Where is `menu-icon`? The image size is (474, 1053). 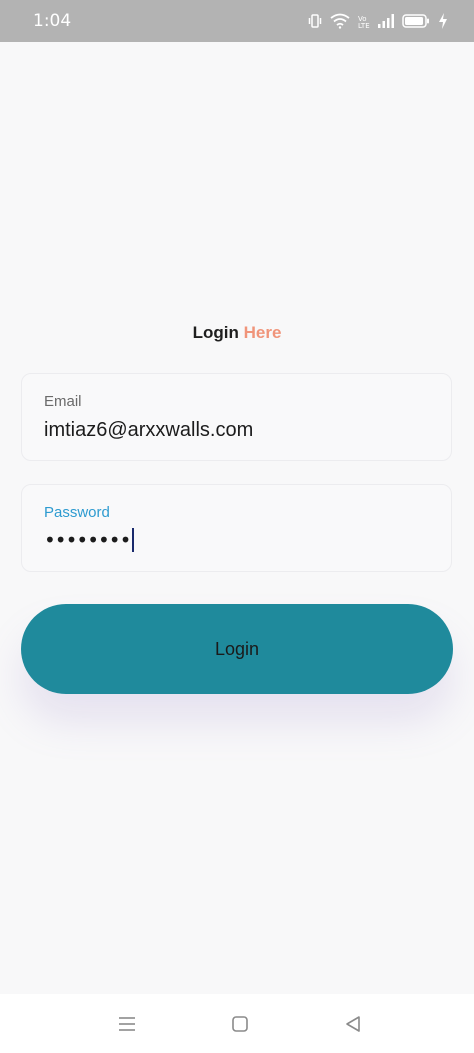
menu-icon is located at coordinates (127, 1024).